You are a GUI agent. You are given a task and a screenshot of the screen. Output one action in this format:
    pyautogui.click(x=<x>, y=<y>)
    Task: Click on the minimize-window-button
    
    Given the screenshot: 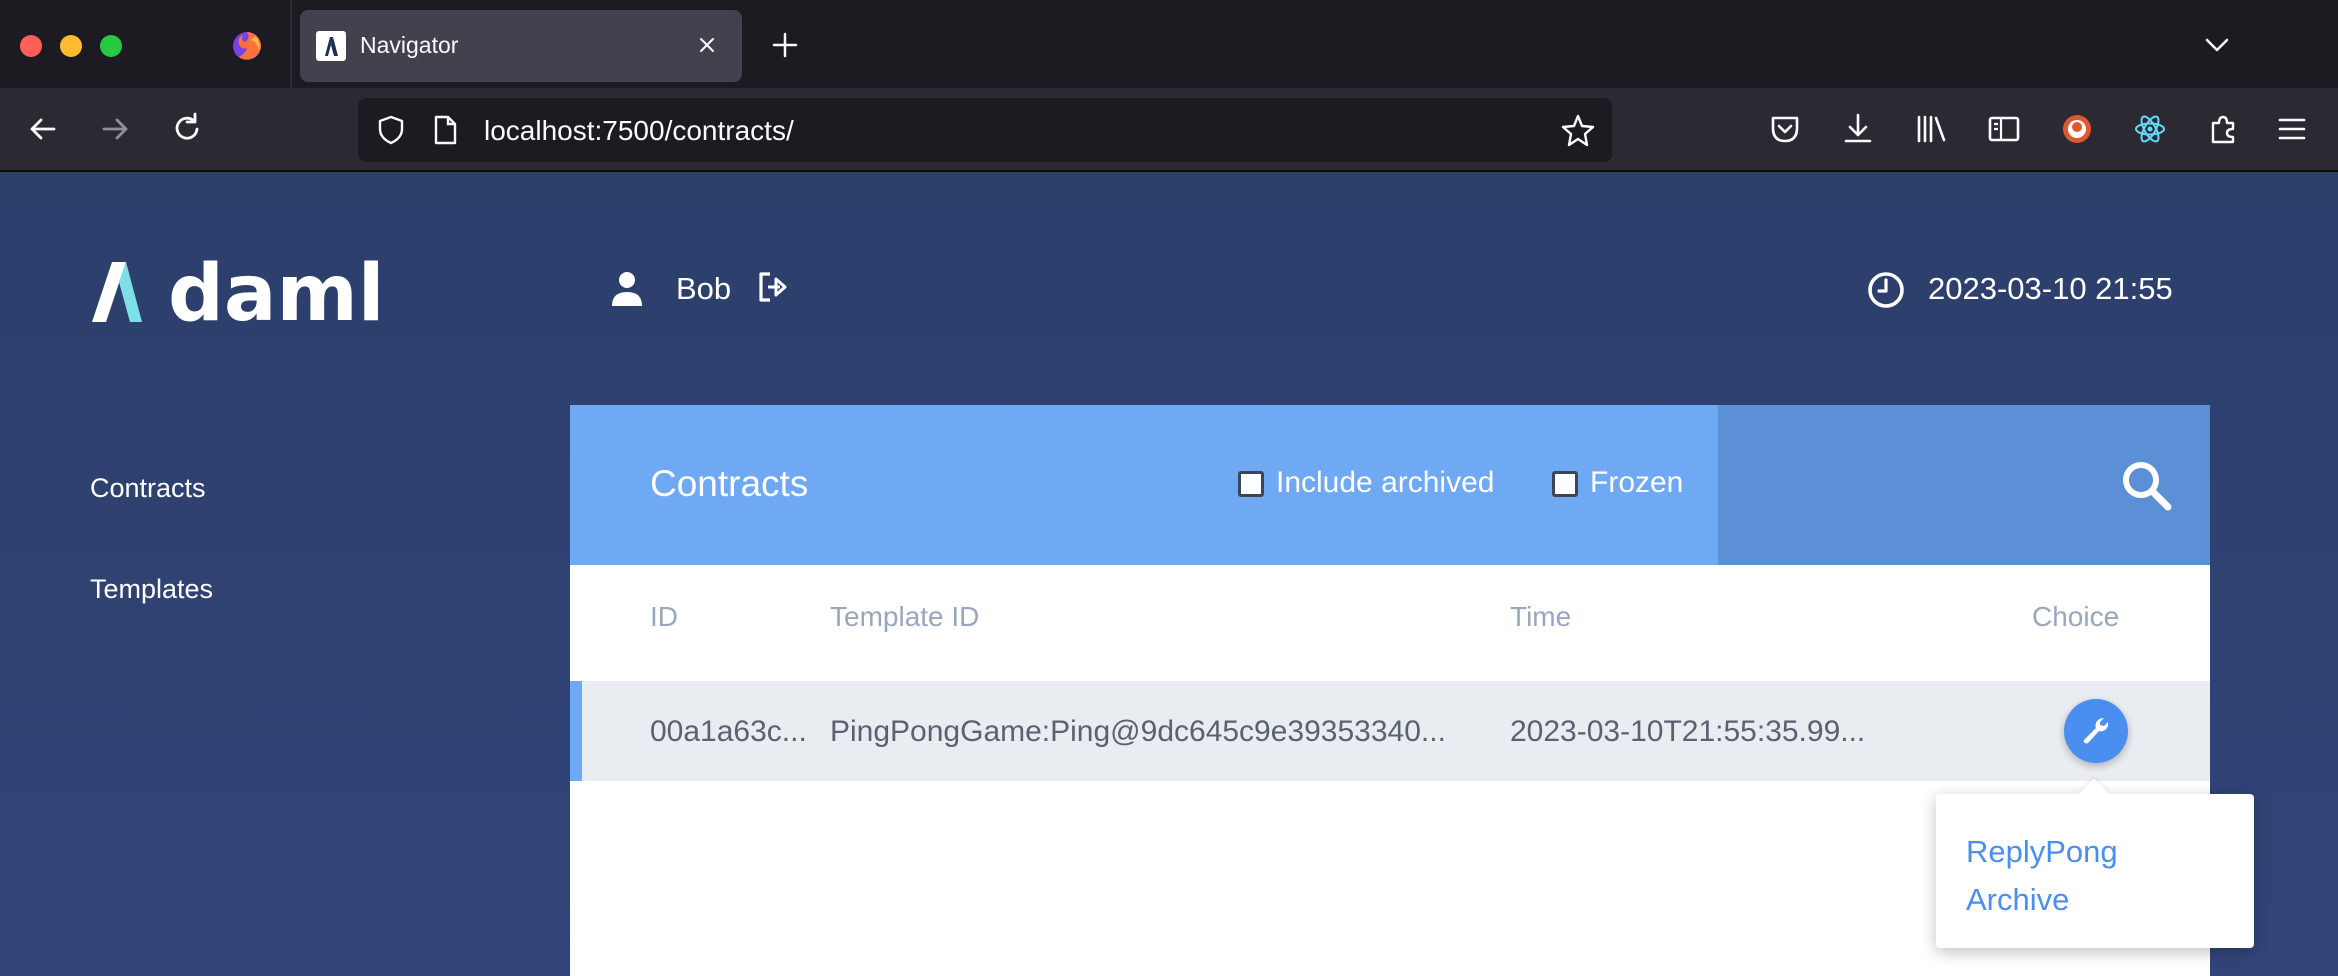 What is the action you would take?
    pyautogui.click(x=71, y=46)
    